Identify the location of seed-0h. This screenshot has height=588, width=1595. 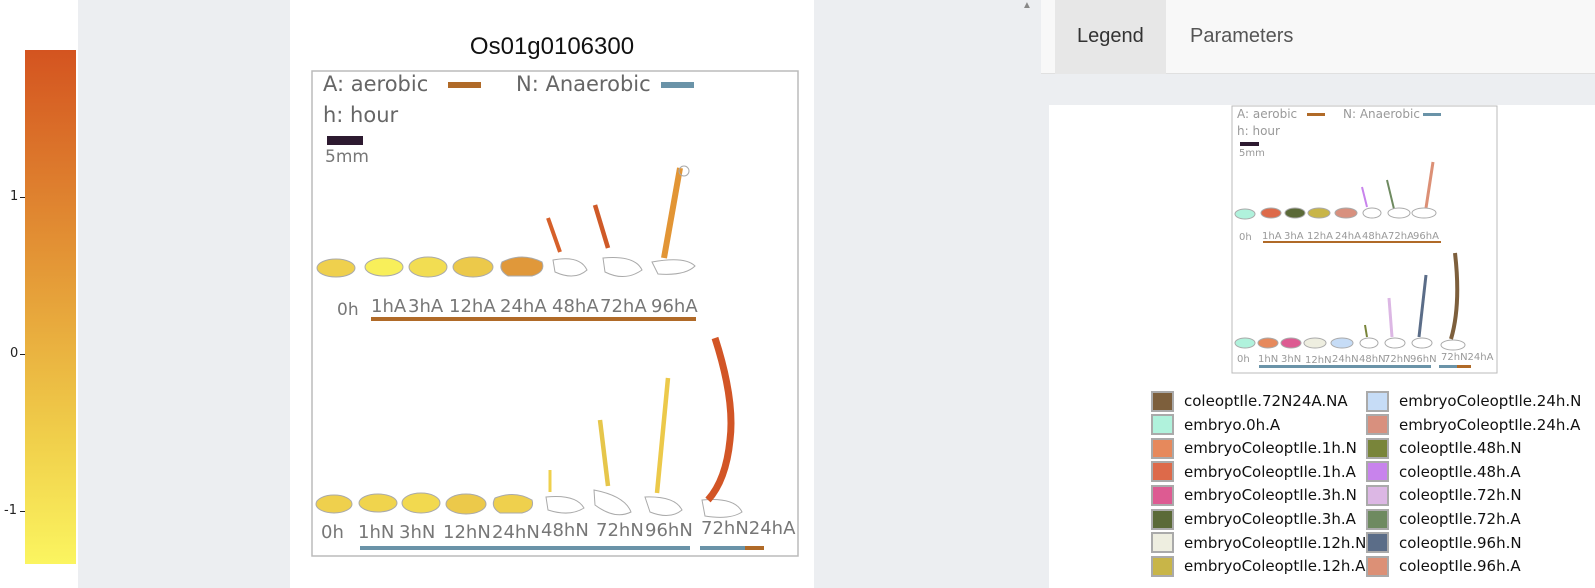
(334, 504).